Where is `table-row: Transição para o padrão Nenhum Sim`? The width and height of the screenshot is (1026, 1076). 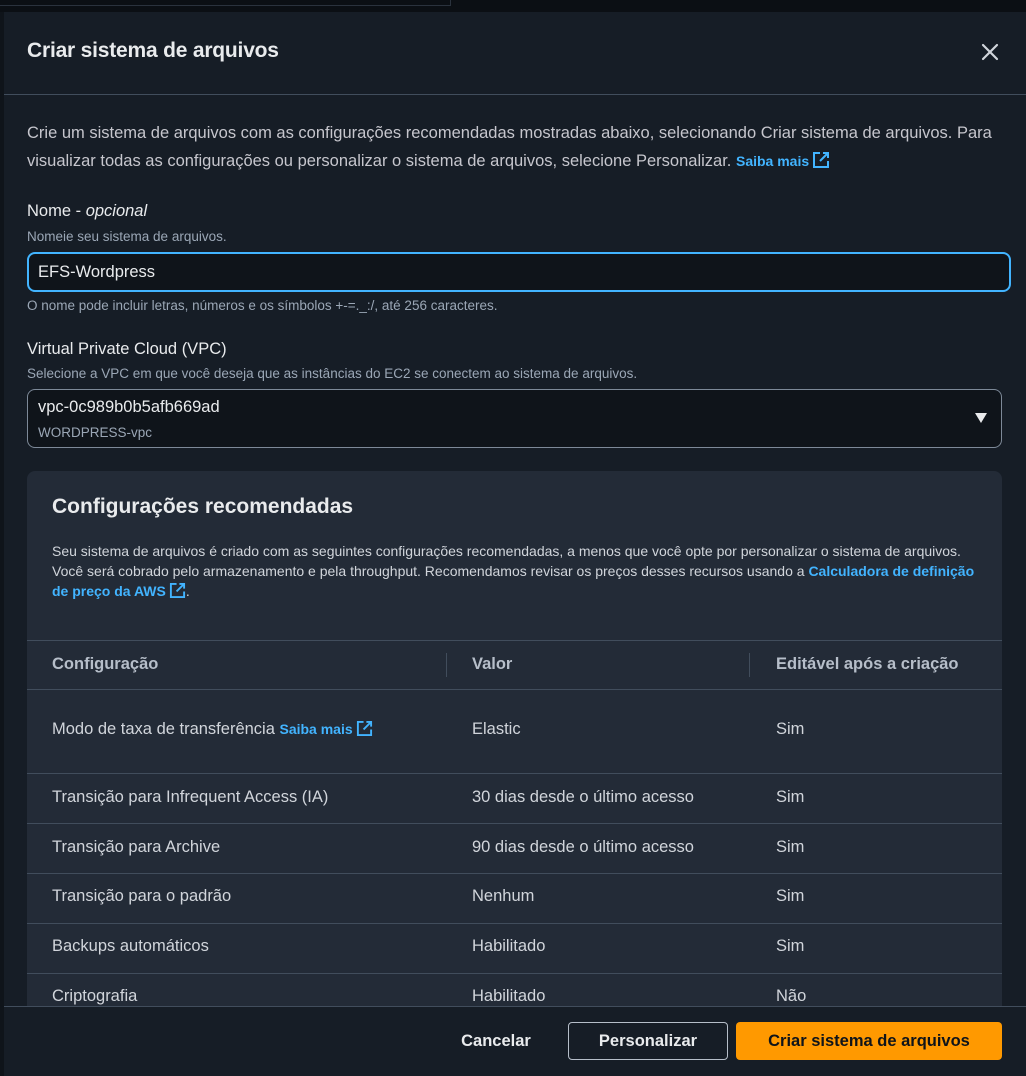
table-row: Transição para o padrão Nenhum Sim is located at coordinates (514, 899).